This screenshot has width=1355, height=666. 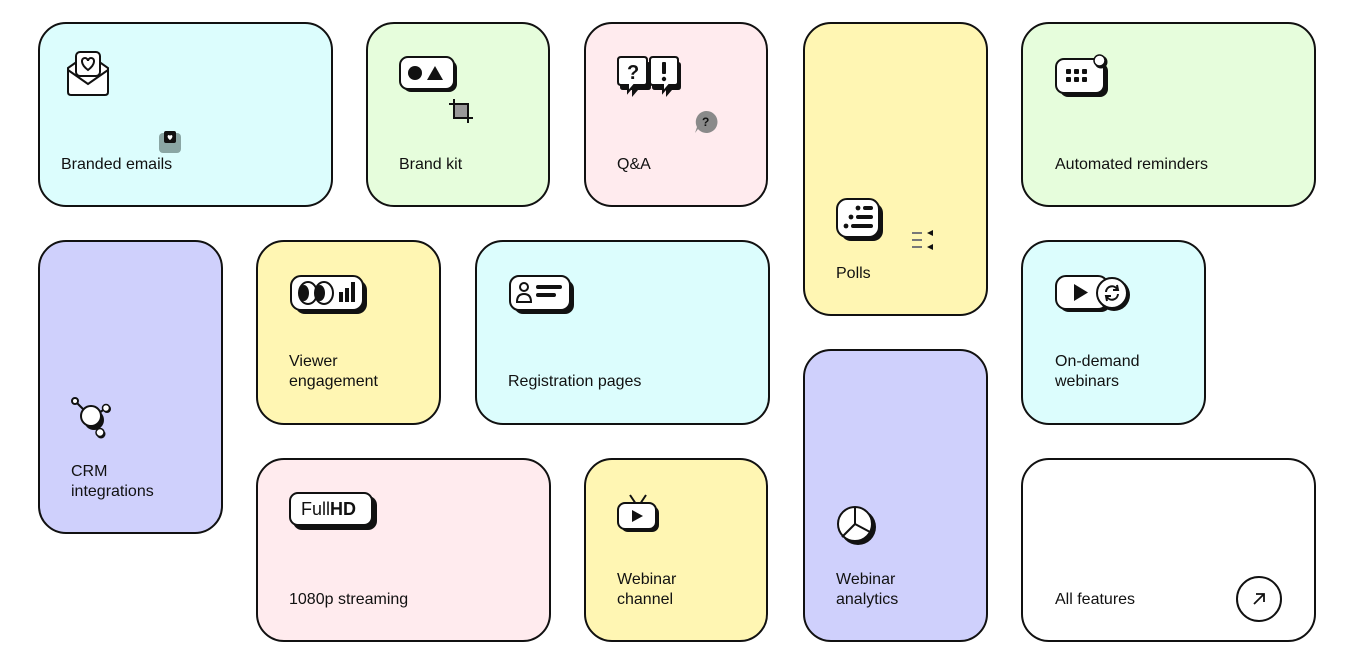 I want to click on list-select-icon, so click(x=922, y=240).